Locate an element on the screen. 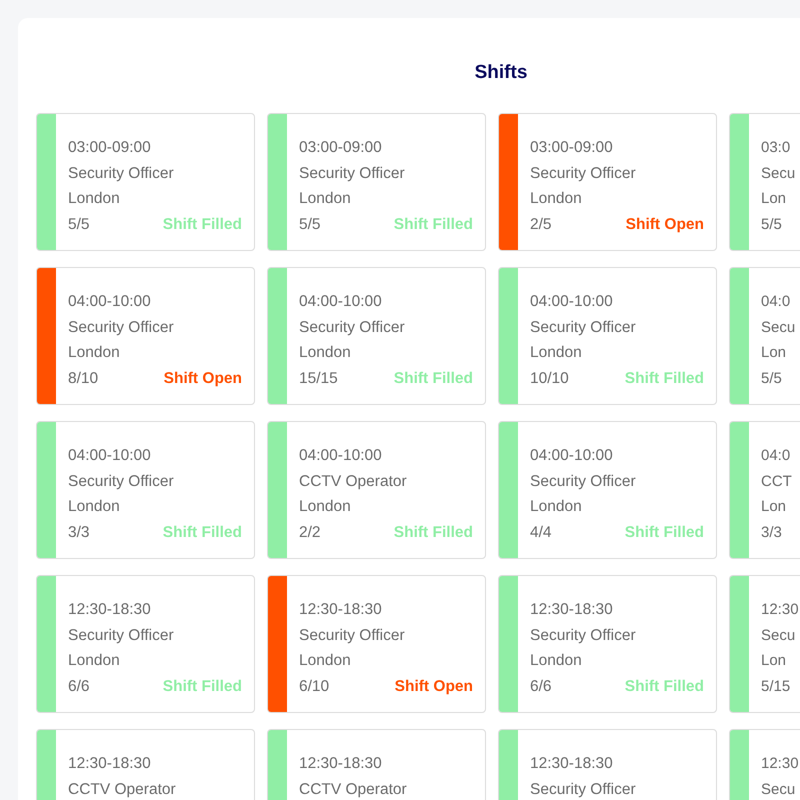 This screenshot has width=800, height=800. shift-card: 04:00-10:00 Security Officer London 10/10 Shift Filled is located at coordinates (607, 336).